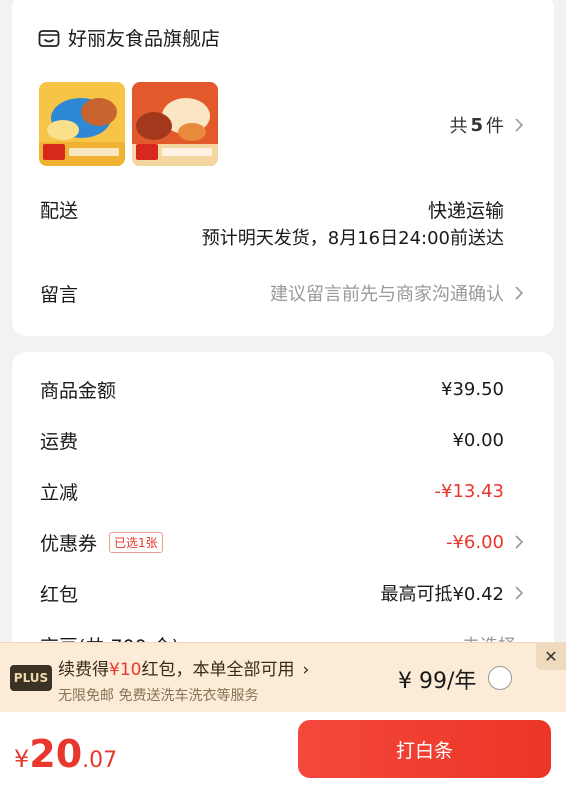 The image size is (566, 800). What do you see at coordinates (59, 295) in the screenshot?
I see `message-label: 留言` at bounding box center [59, 295].